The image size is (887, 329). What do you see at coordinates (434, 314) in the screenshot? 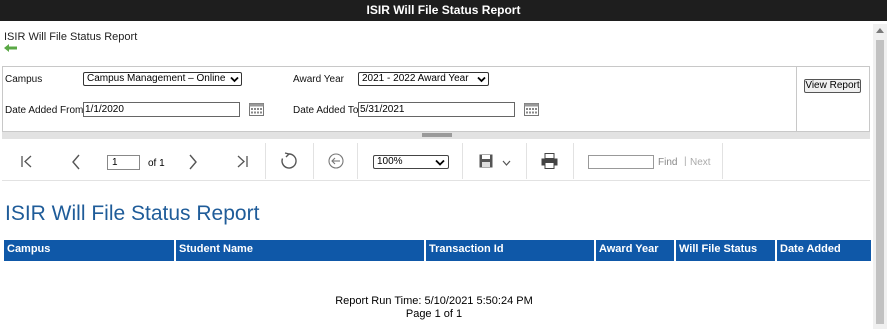
I see `report-page-info: Page 1 of 1` at bounding box center [434, 314].